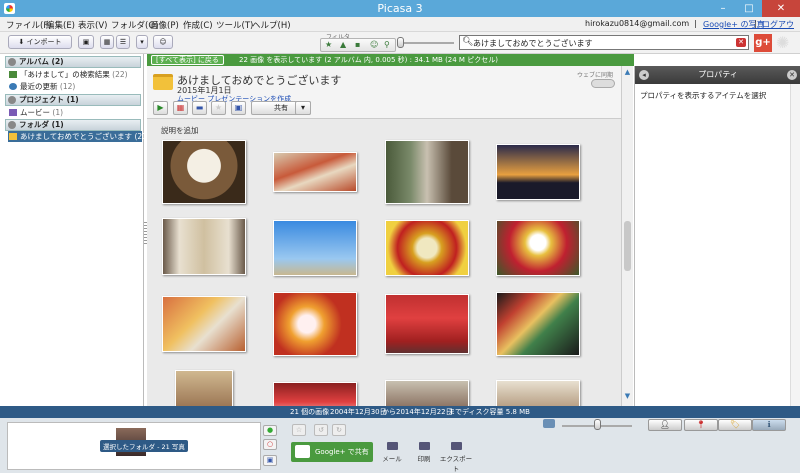  What do you see at coordinates (107, 42) in the screenshot?
I see `thumbnail-view-button: ▦` at bounding box center [107, 42].